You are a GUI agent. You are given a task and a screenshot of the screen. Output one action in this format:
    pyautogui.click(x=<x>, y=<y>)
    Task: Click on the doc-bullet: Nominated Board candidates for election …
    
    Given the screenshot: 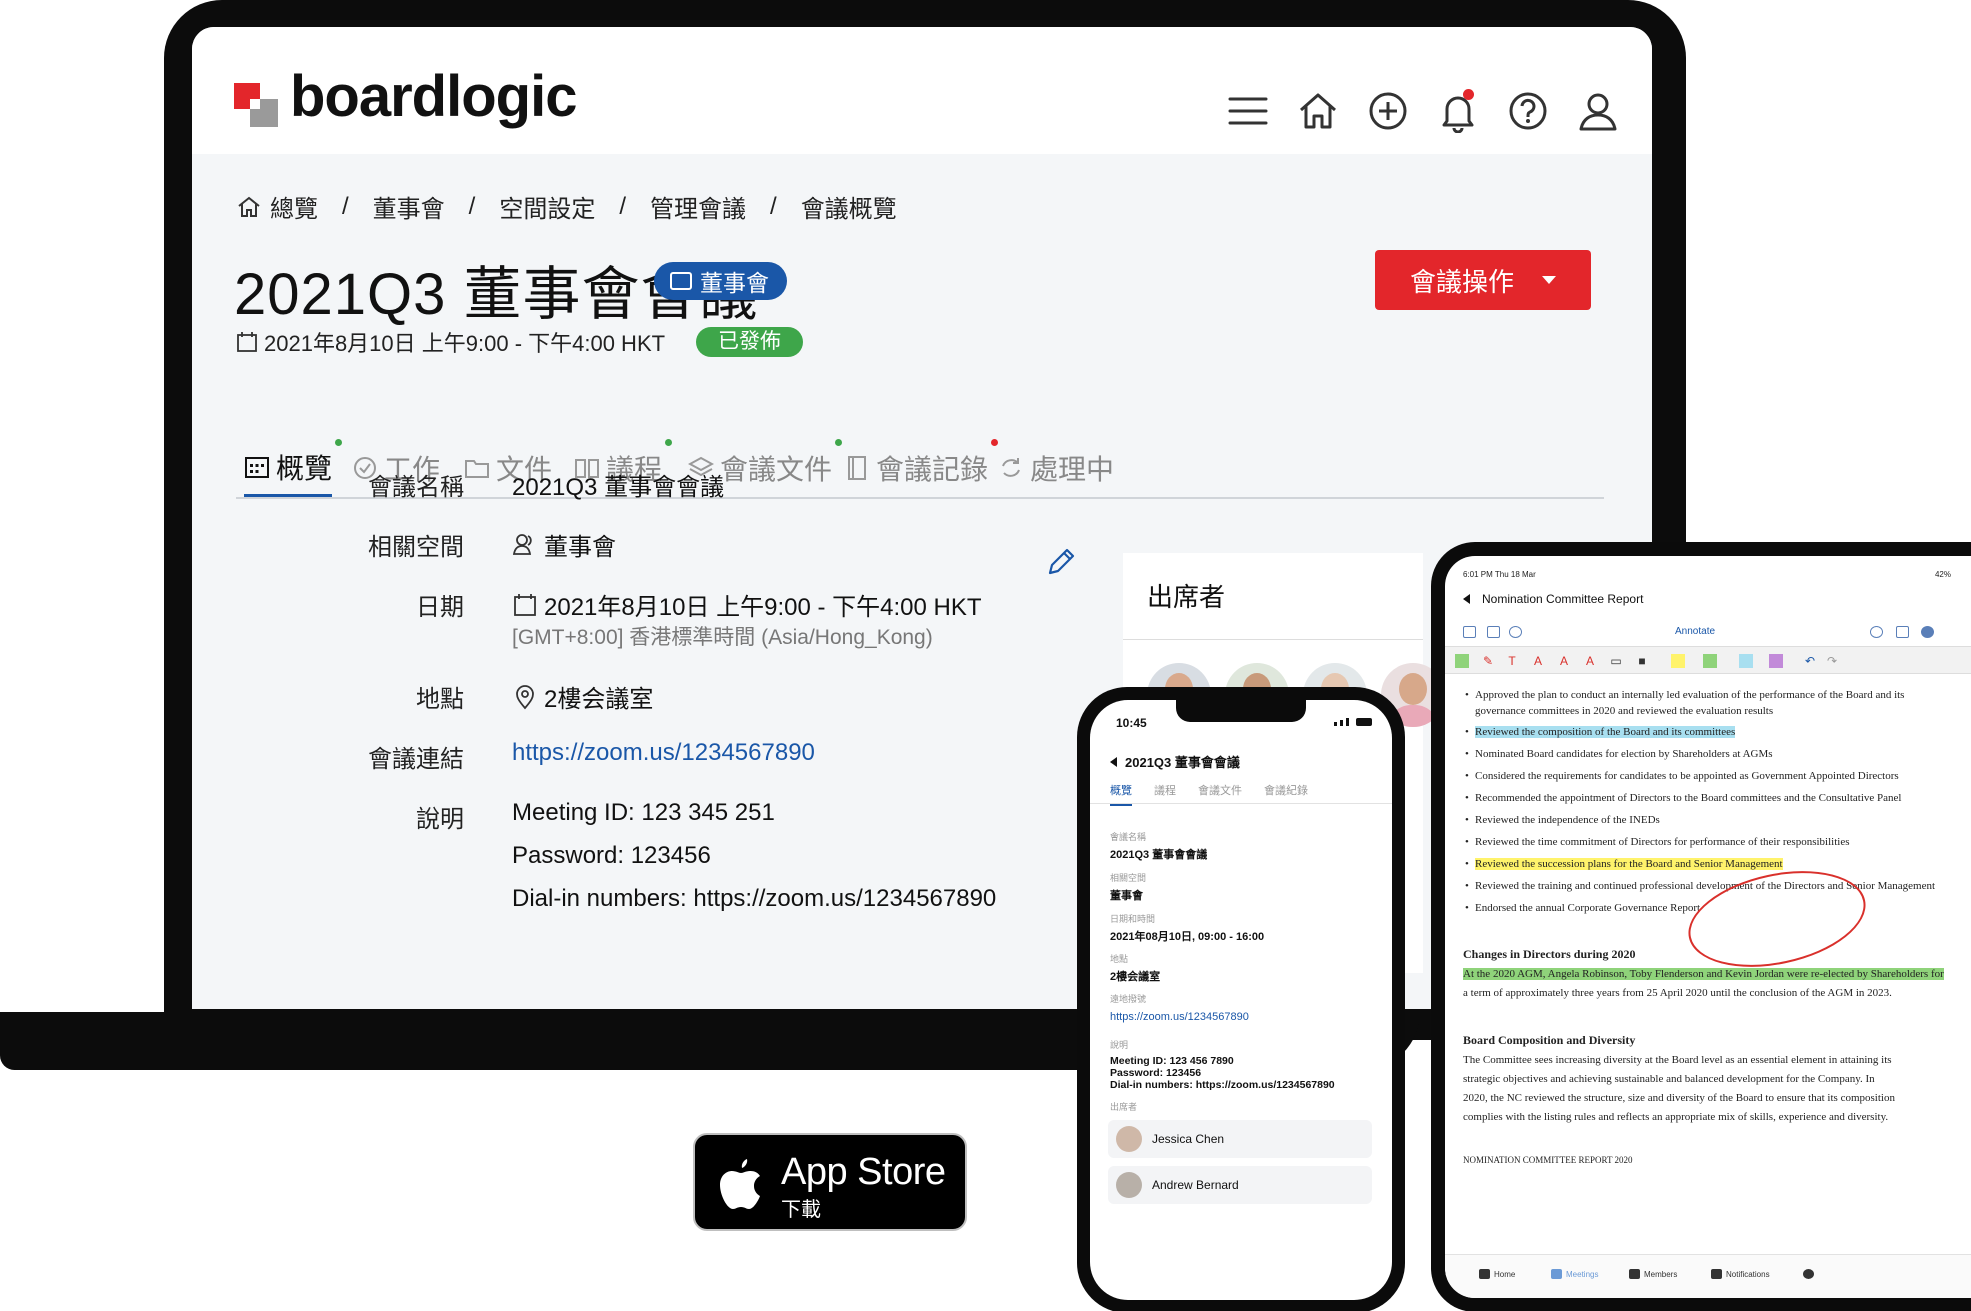 What is the action you would take?
    pyautogui.click(x=1717, y=754)
    